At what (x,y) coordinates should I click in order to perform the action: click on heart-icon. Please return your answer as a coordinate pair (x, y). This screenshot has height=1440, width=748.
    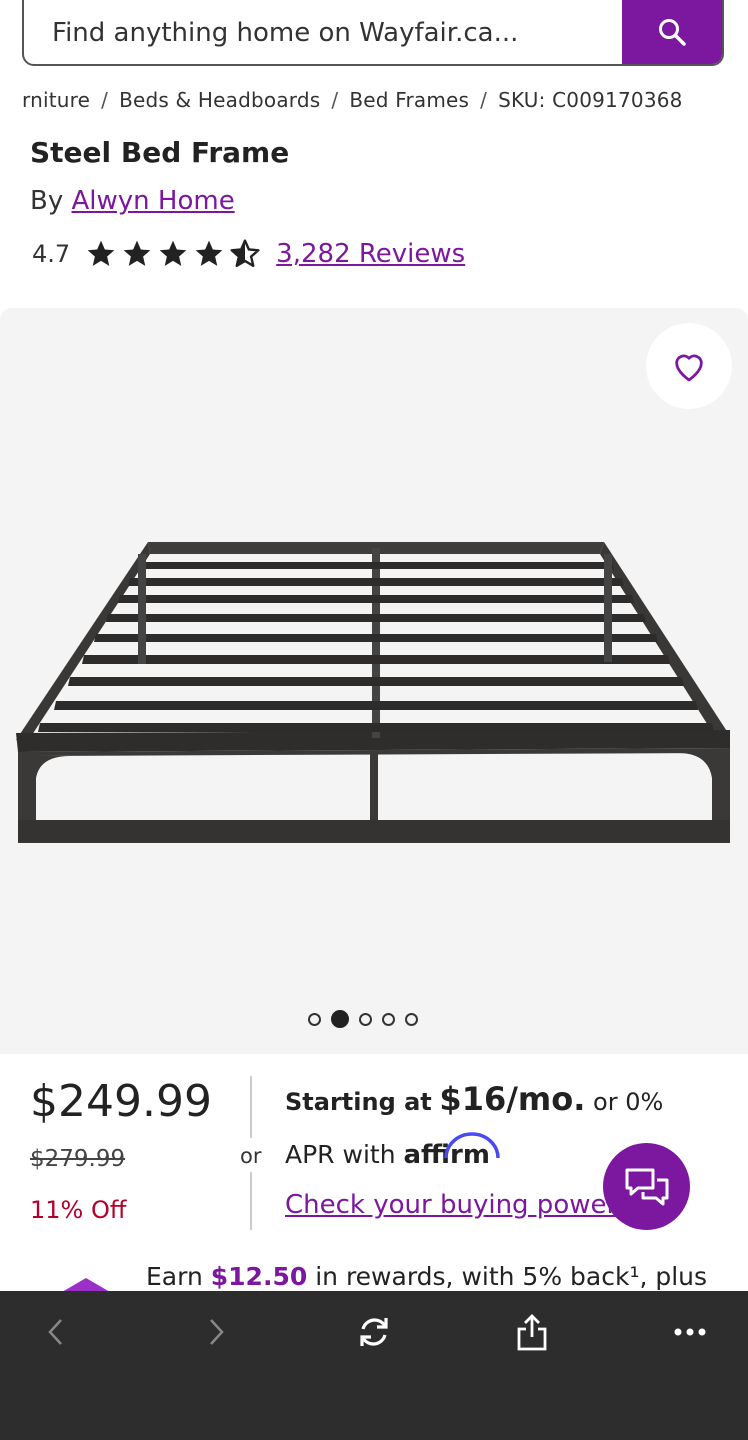
    Looking at the image, I should click on (689, 368).